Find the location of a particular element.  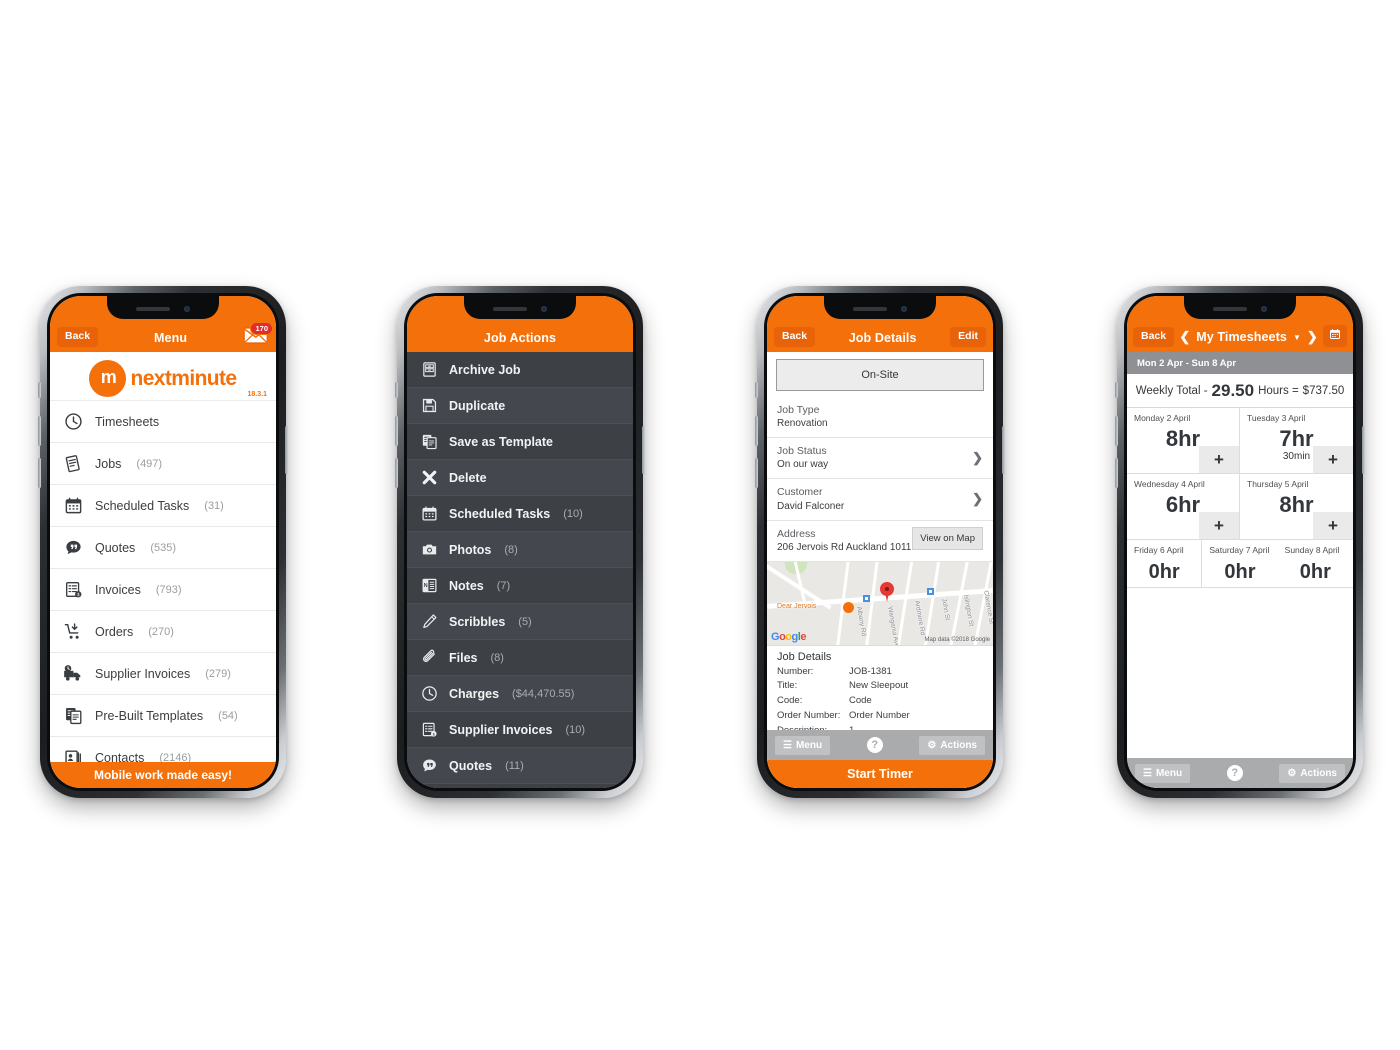

action-item-photos: Photos (8) is located at coordinates (520, 550).